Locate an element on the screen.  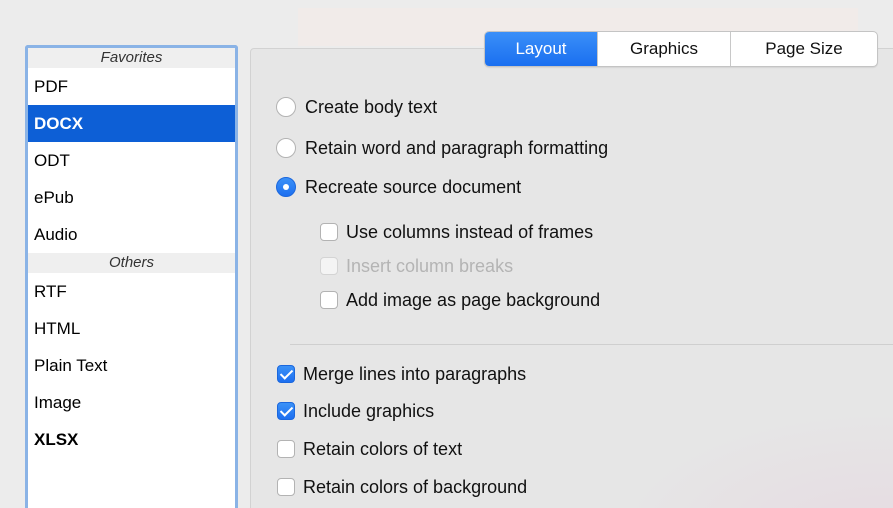
checkbox-label: Retain colors of text is located at coordinates (383, 448).